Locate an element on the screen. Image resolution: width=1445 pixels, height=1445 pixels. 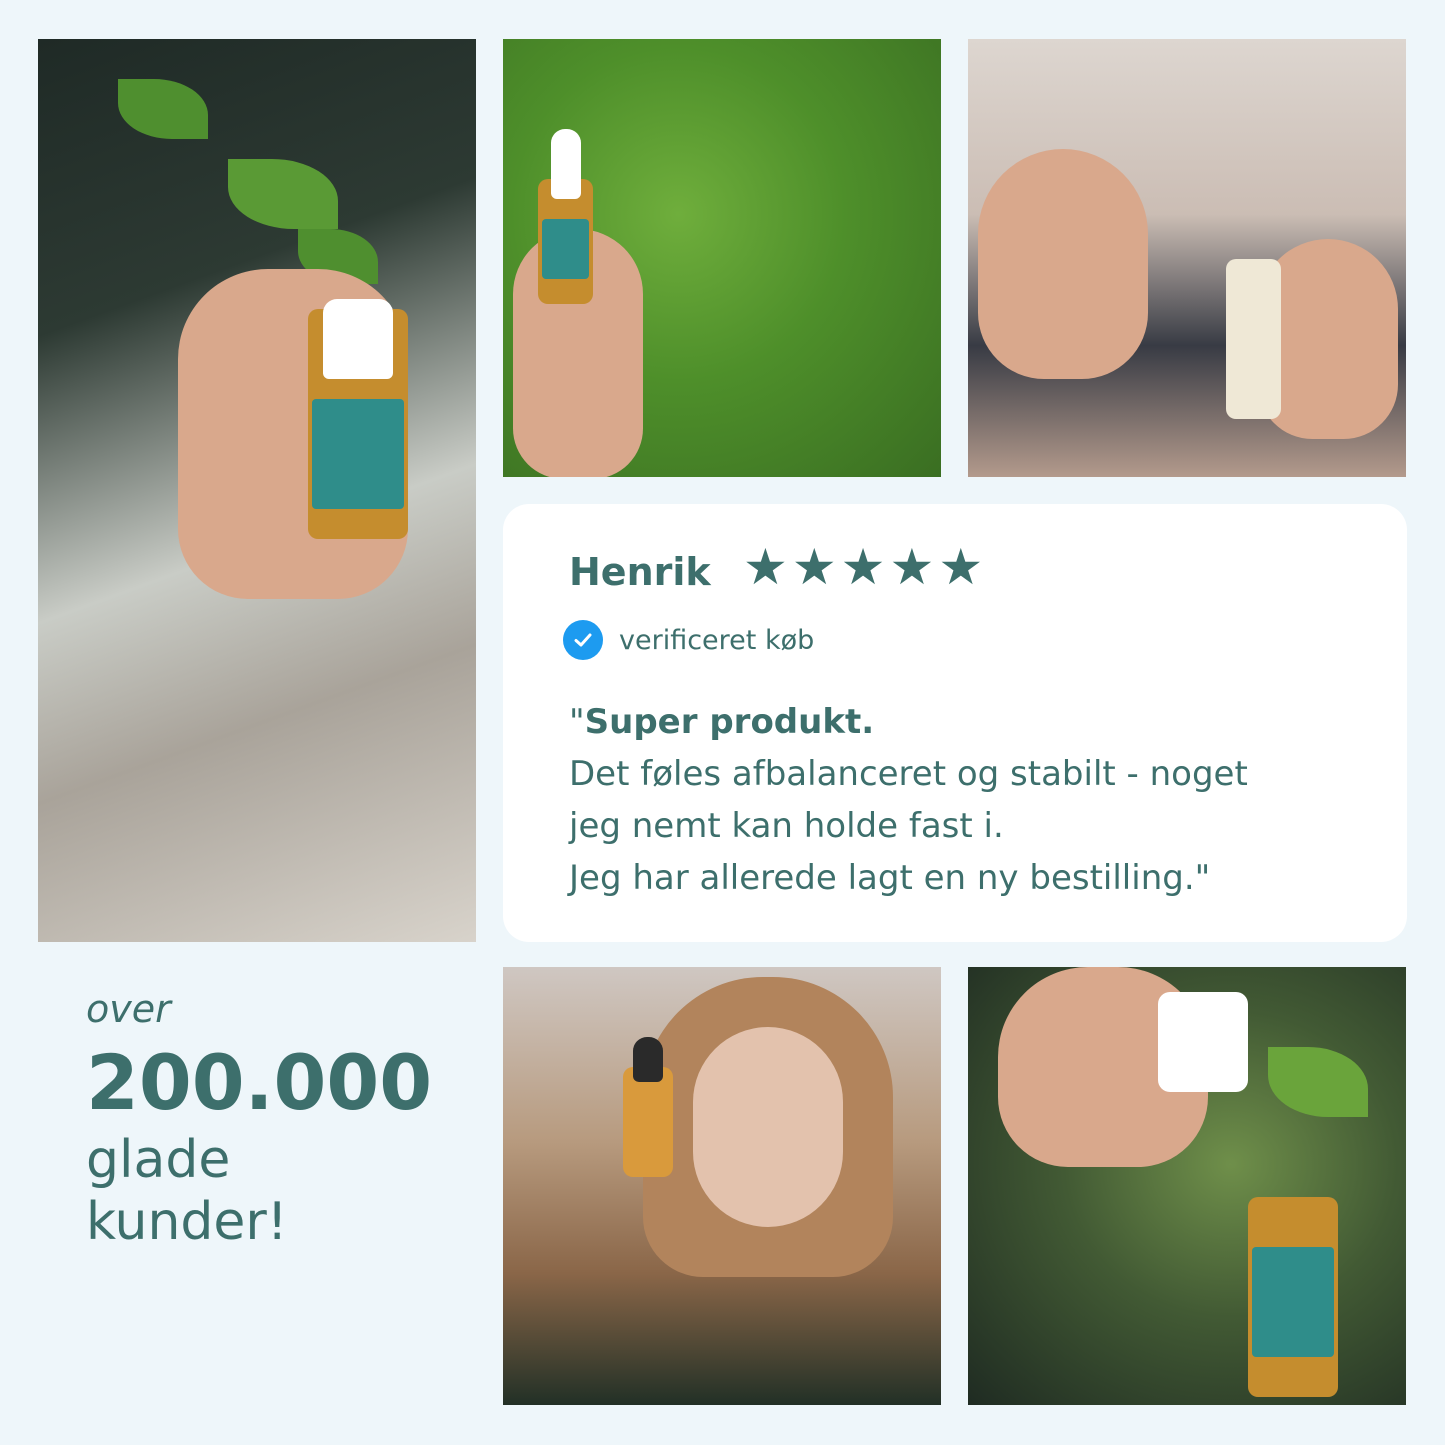
stat-suffix-line2: kunder! is located at coordinates (187, 1222).